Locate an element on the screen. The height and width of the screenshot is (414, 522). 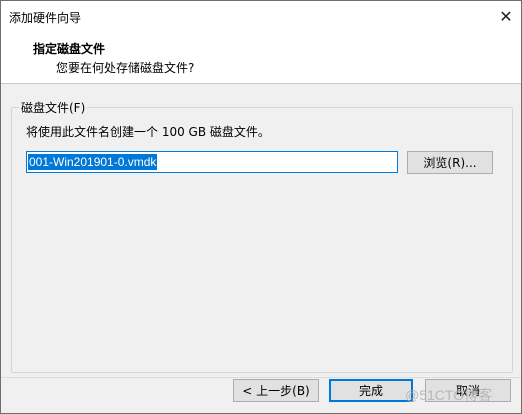
disk-file-name-input: 001-Win201901-0.vmdk is located at coordinates (212, 162).